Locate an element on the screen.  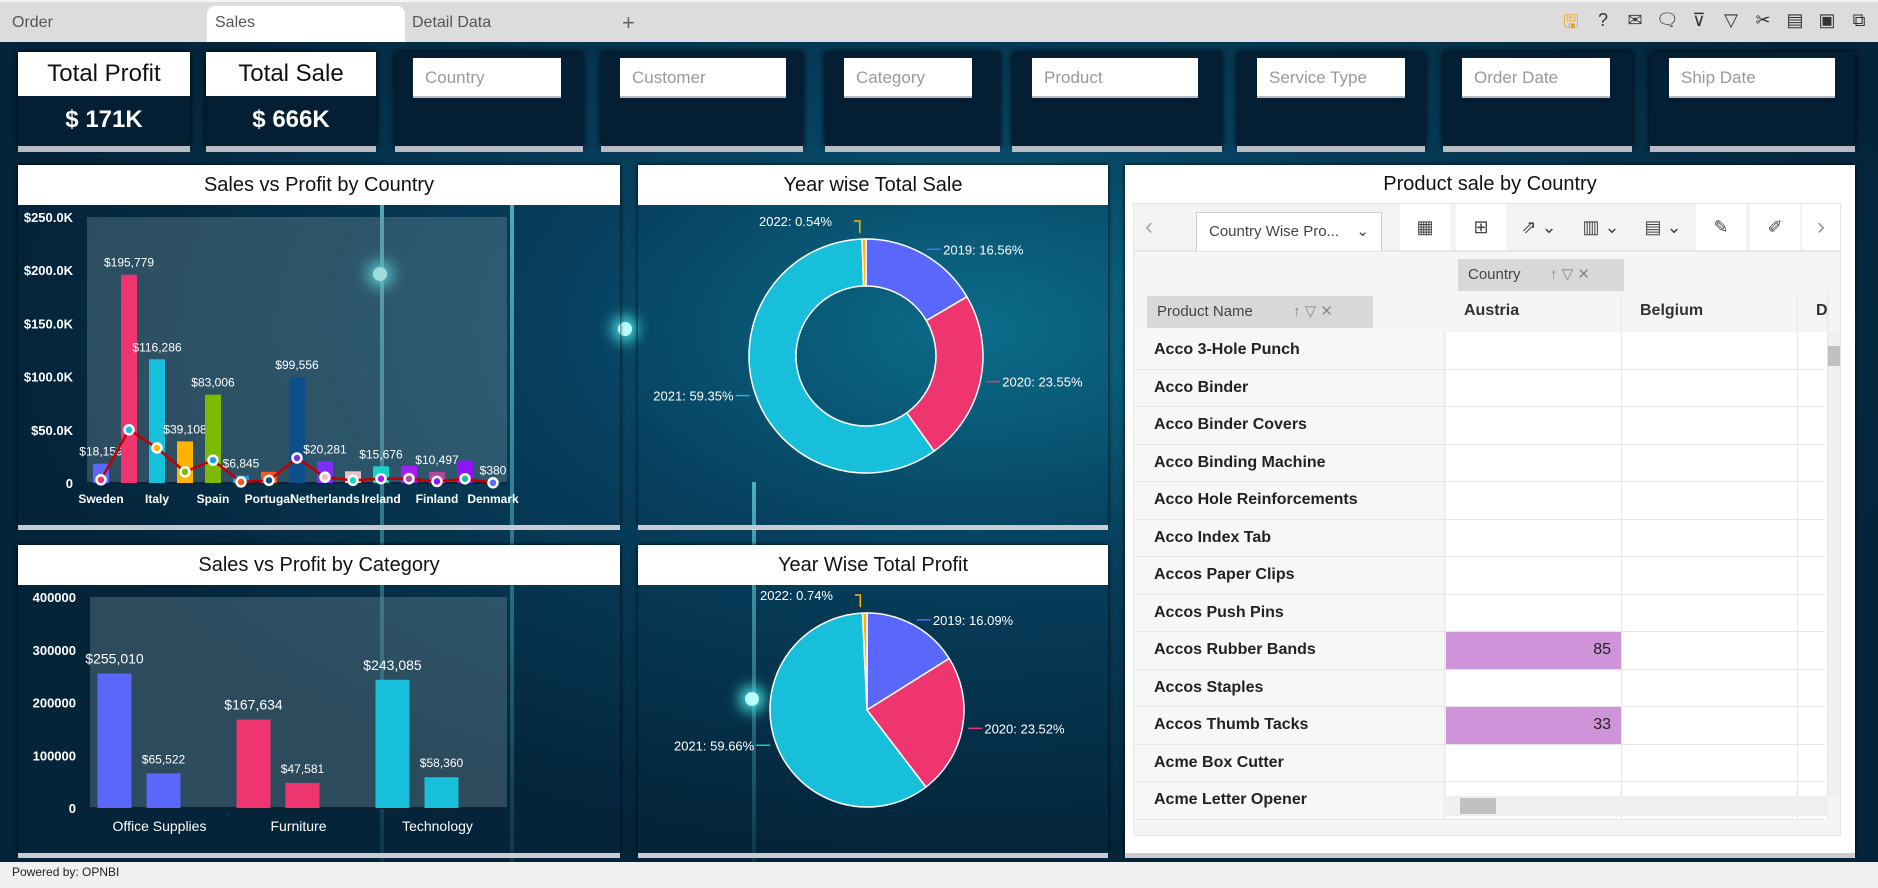
comment-icon: 🗨 is located at coordinates (1667, 25).